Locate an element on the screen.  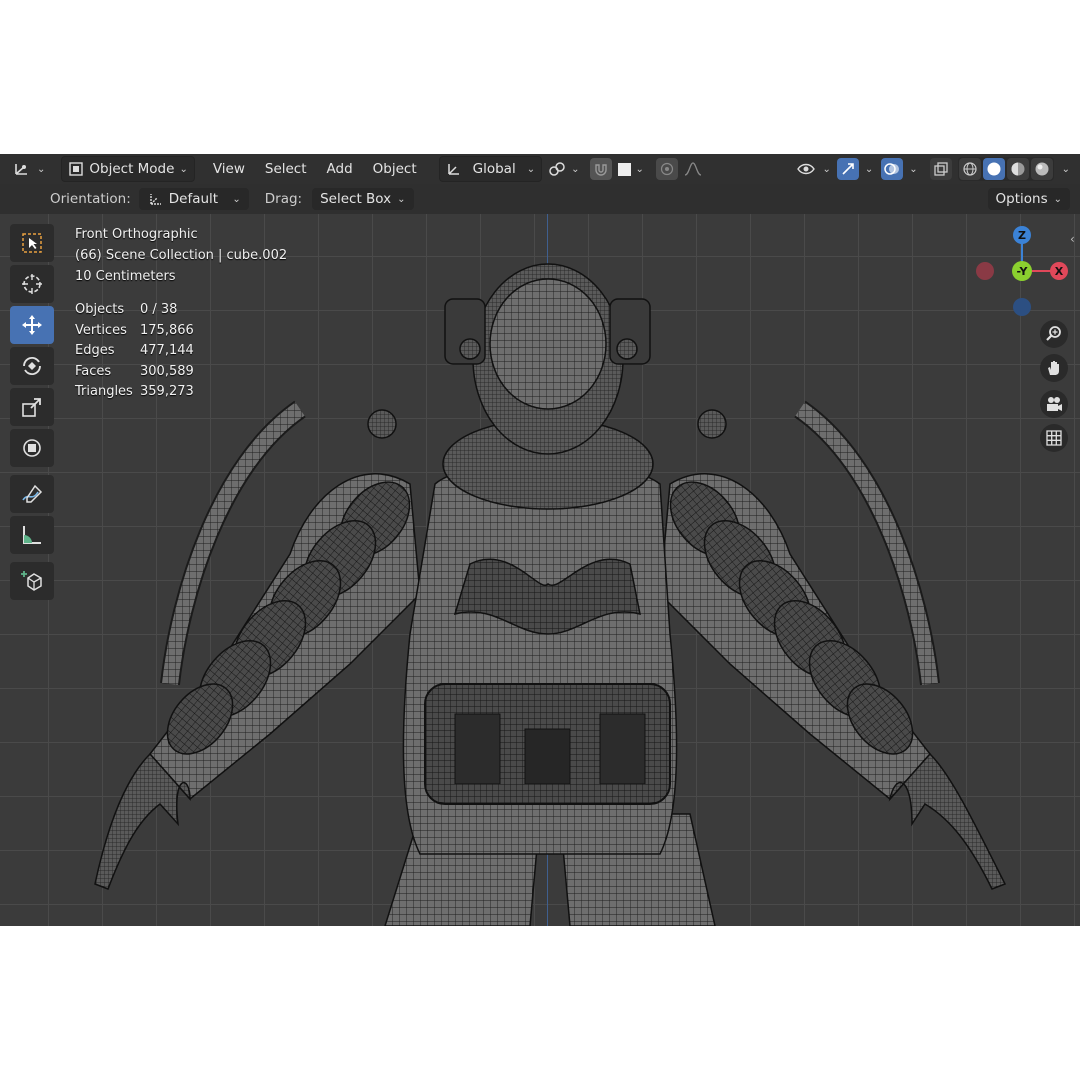
proportional-edit-toggle is located at coordinates (666, 169).